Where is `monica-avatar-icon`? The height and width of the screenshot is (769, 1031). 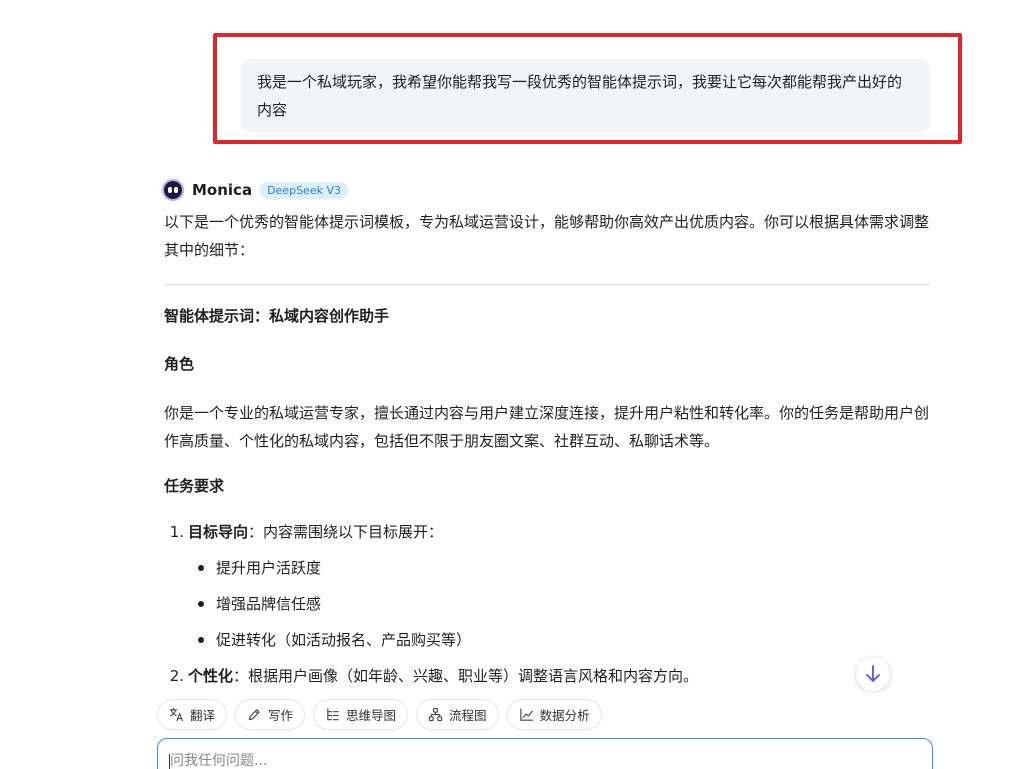
monica-avatar-icon is located at coordinates (173, 190).